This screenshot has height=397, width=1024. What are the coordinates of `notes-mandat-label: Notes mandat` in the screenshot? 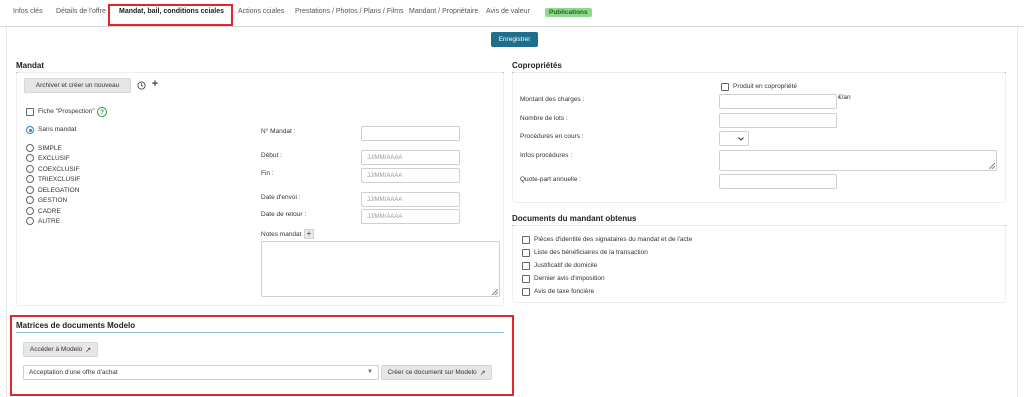 It's located at (281, 234).